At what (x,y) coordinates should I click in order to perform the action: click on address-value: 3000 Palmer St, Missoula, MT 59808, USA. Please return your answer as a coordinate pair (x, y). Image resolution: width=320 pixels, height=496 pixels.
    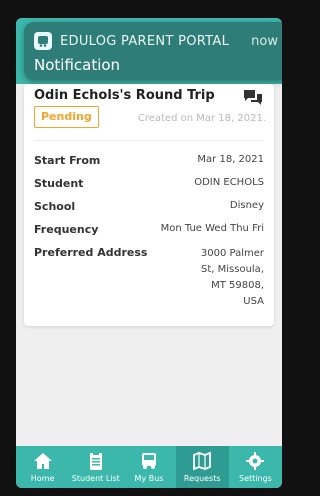
    Looking at the image, I should click on (232, 278).